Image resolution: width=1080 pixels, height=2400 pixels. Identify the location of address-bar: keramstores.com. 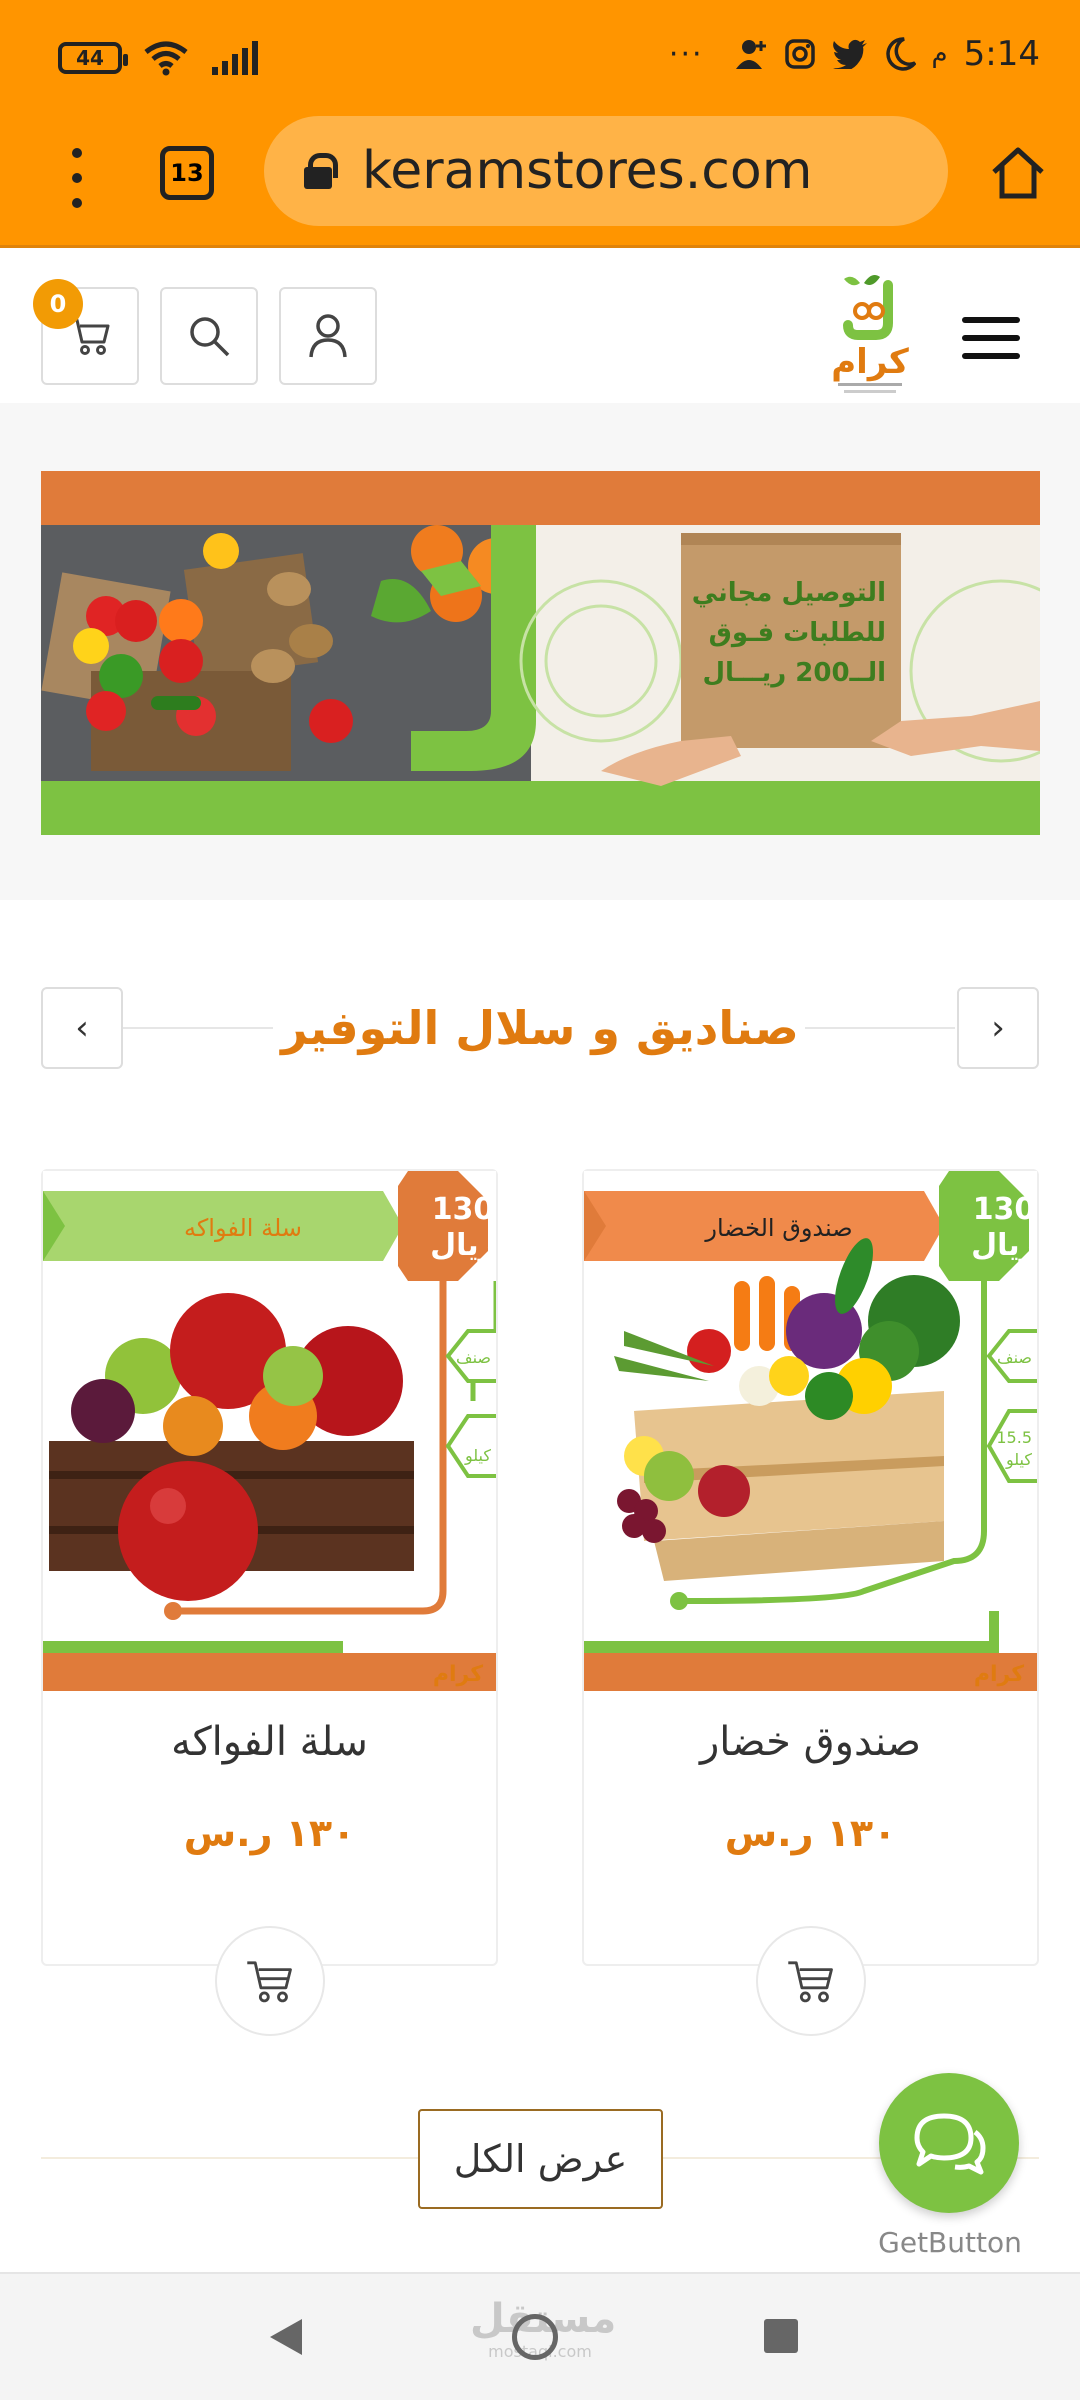
(606, 171).